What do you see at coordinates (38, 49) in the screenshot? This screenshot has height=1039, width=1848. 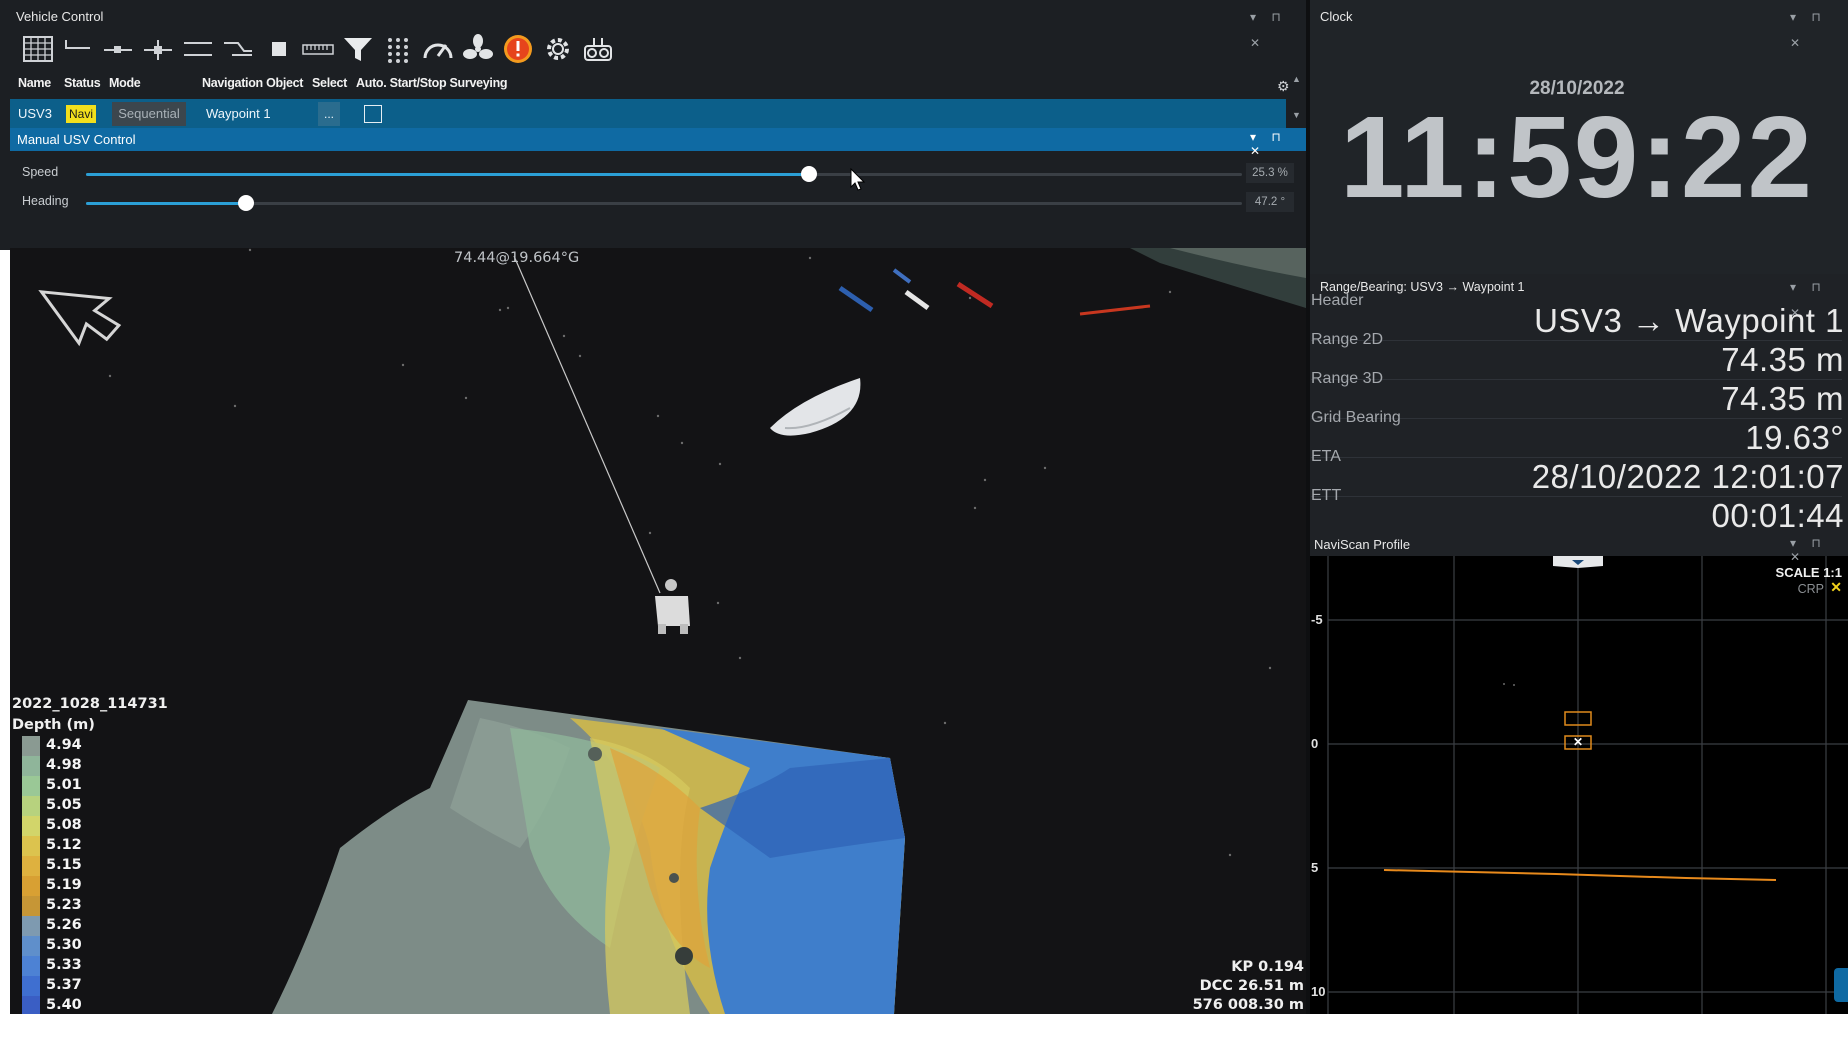 I see `grid-table-icon` at bounding box center [38, 49].